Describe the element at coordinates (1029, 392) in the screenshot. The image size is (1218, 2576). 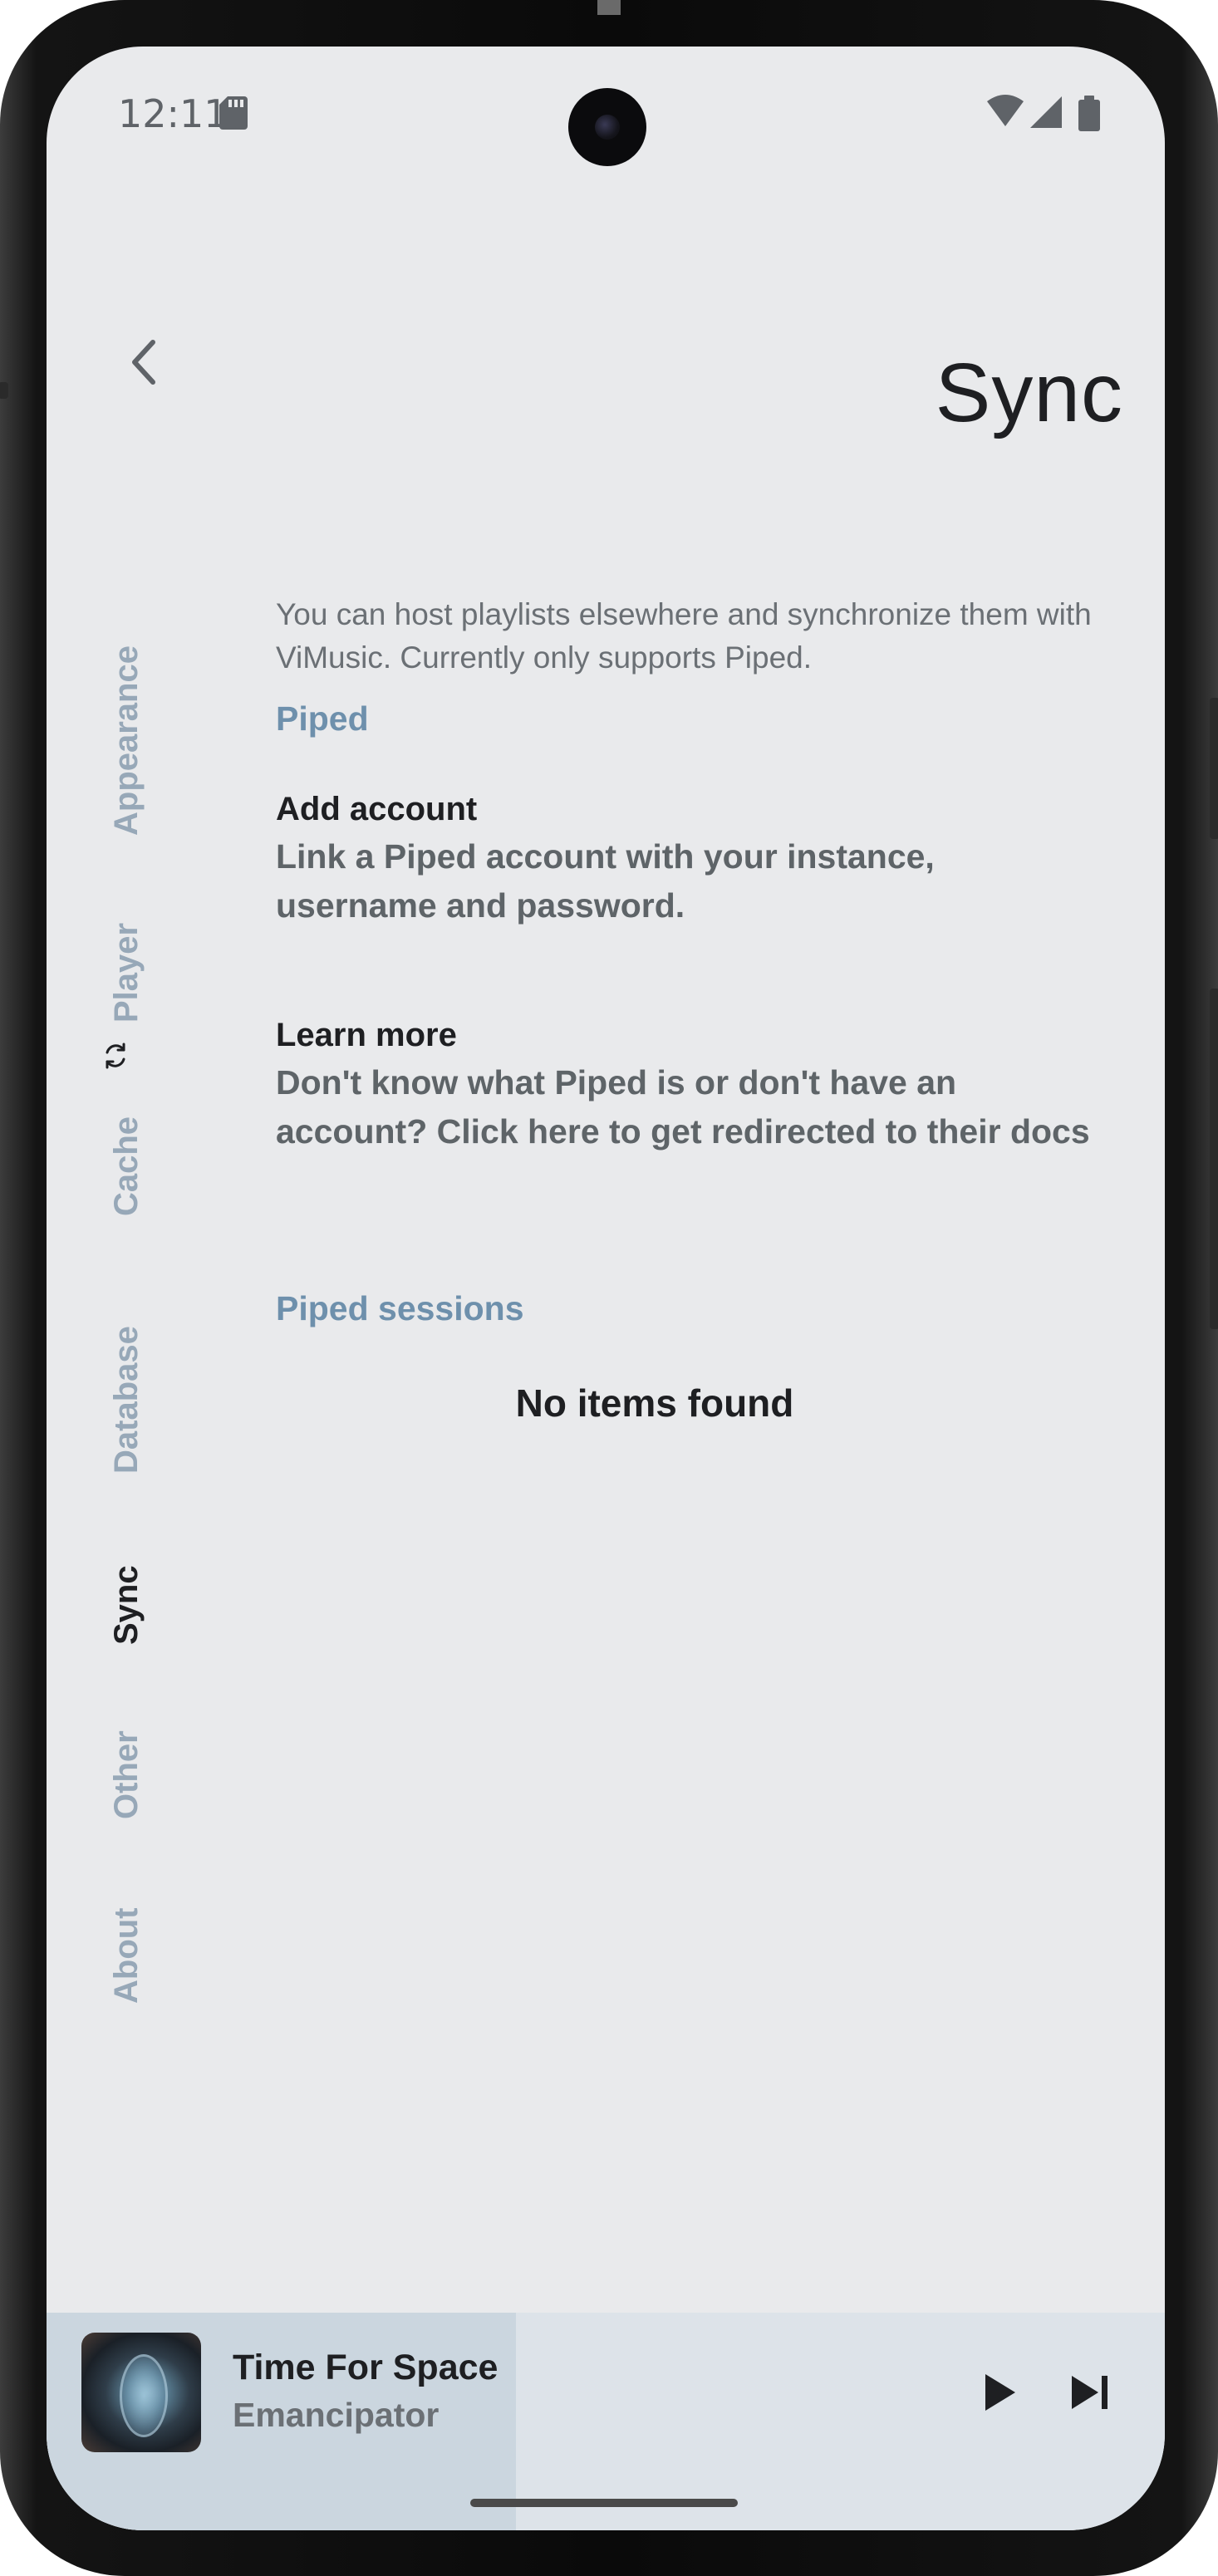
I see `page-title: Sync` at that location.